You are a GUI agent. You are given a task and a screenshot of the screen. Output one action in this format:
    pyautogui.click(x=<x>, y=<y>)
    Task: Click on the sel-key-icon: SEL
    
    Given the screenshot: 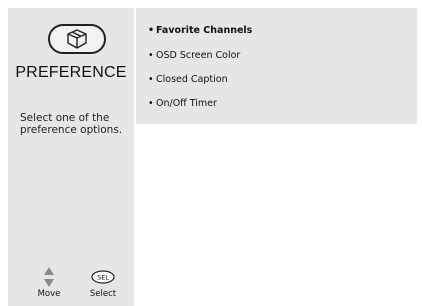 What is the action you would take?
    pyautogui.click(x=103, y=277)
    